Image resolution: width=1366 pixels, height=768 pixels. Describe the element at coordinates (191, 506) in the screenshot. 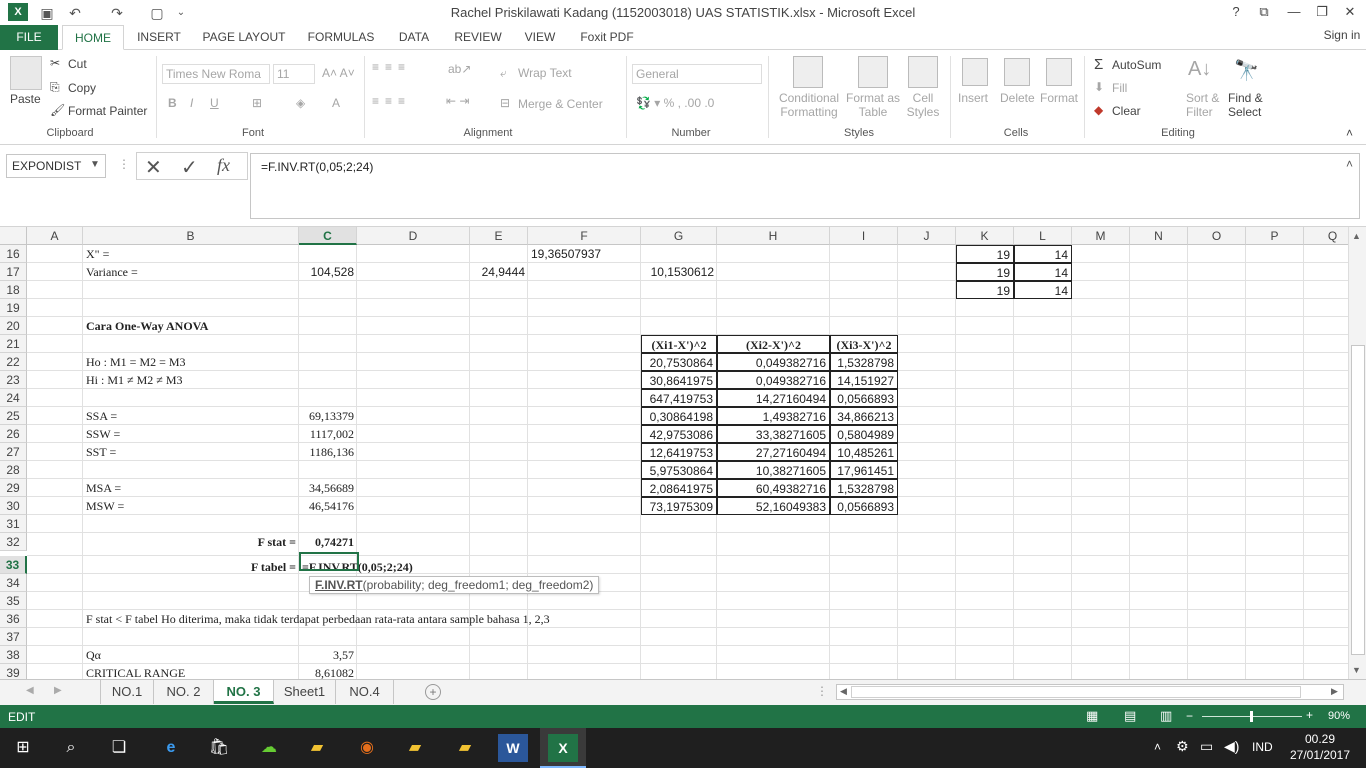

I see `cell-b30: MSW =` at that location.